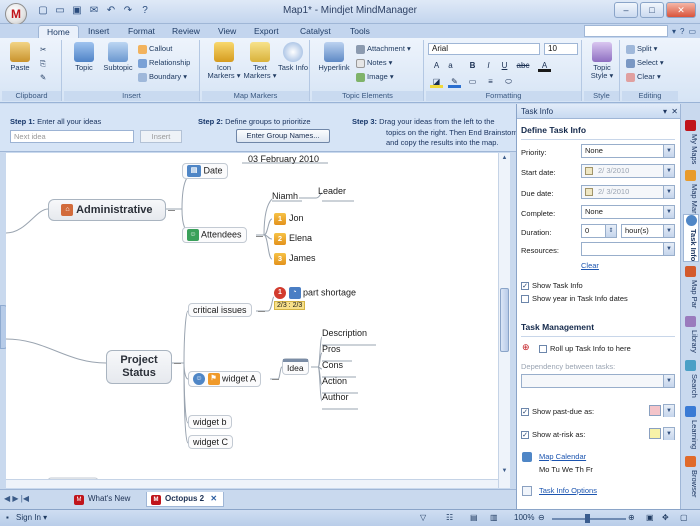  What do you see at coordinates (161, 136) in the screenshot?
I see `insert-idea-button: Insert` at bounding box center [161, 136].